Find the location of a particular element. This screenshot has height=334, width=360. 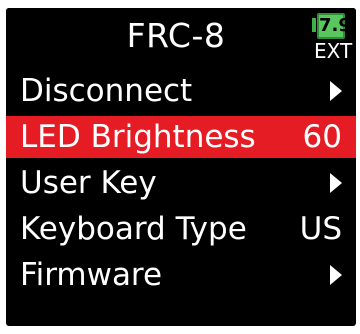

menu-item-label: User Key is located at coordinates (88, 183).